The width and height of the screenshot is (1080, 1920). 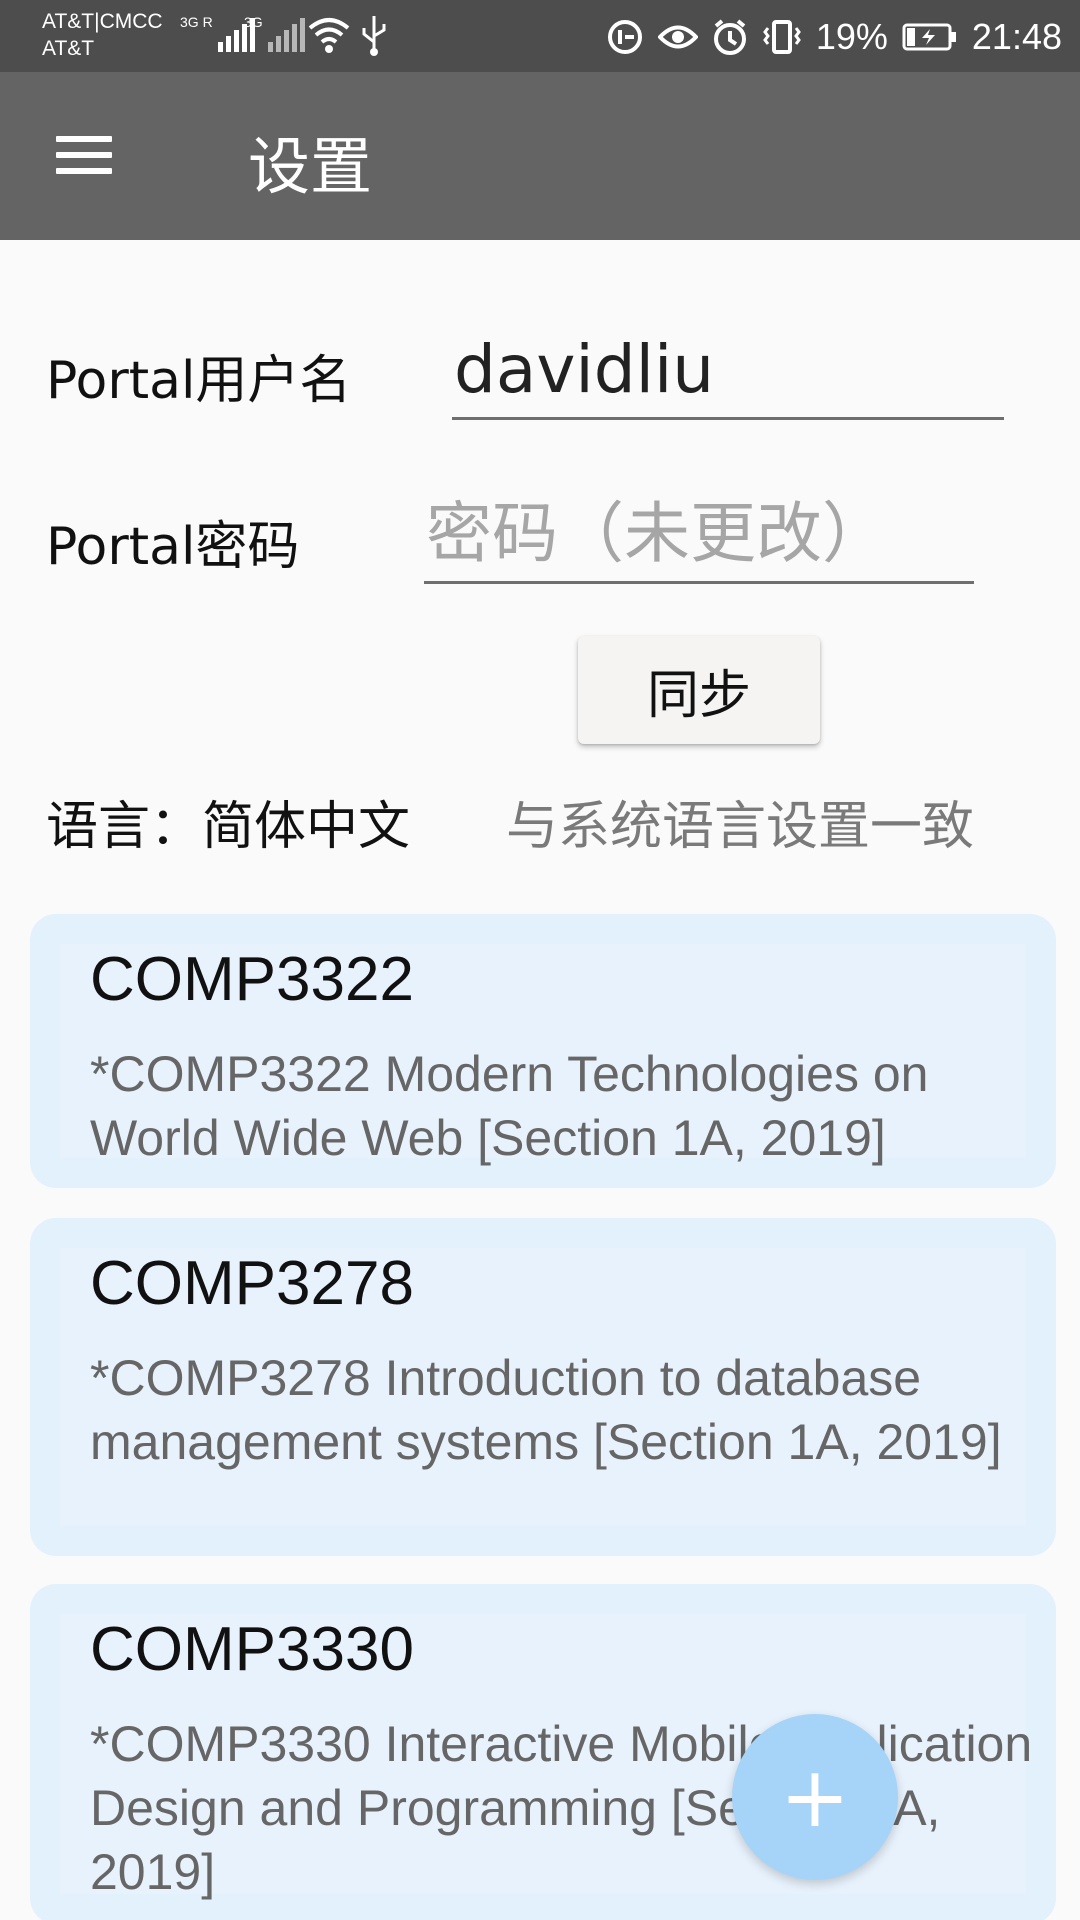 What do you see at coordinates (728, 373) in the screenshot?
I see `username-field` at bounding box center [728, 373].